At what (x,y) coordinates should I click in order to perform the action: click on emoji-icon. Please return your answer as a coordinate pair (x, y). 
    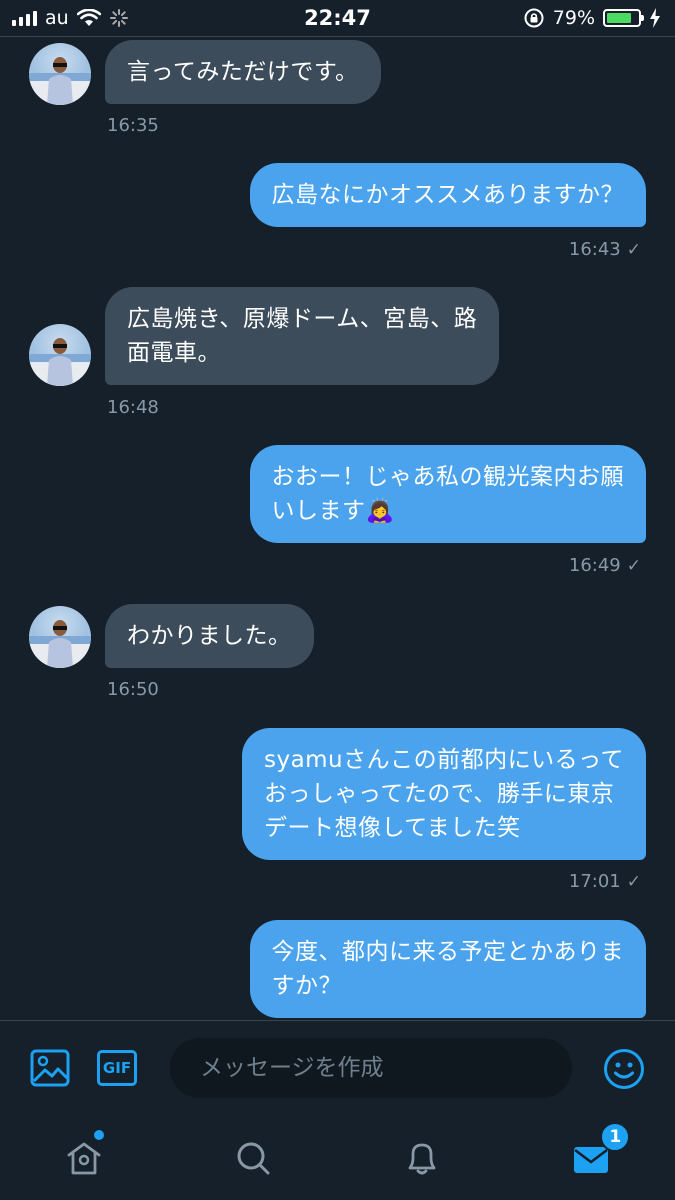
    Looking at the image, I should click on (624, 1069).